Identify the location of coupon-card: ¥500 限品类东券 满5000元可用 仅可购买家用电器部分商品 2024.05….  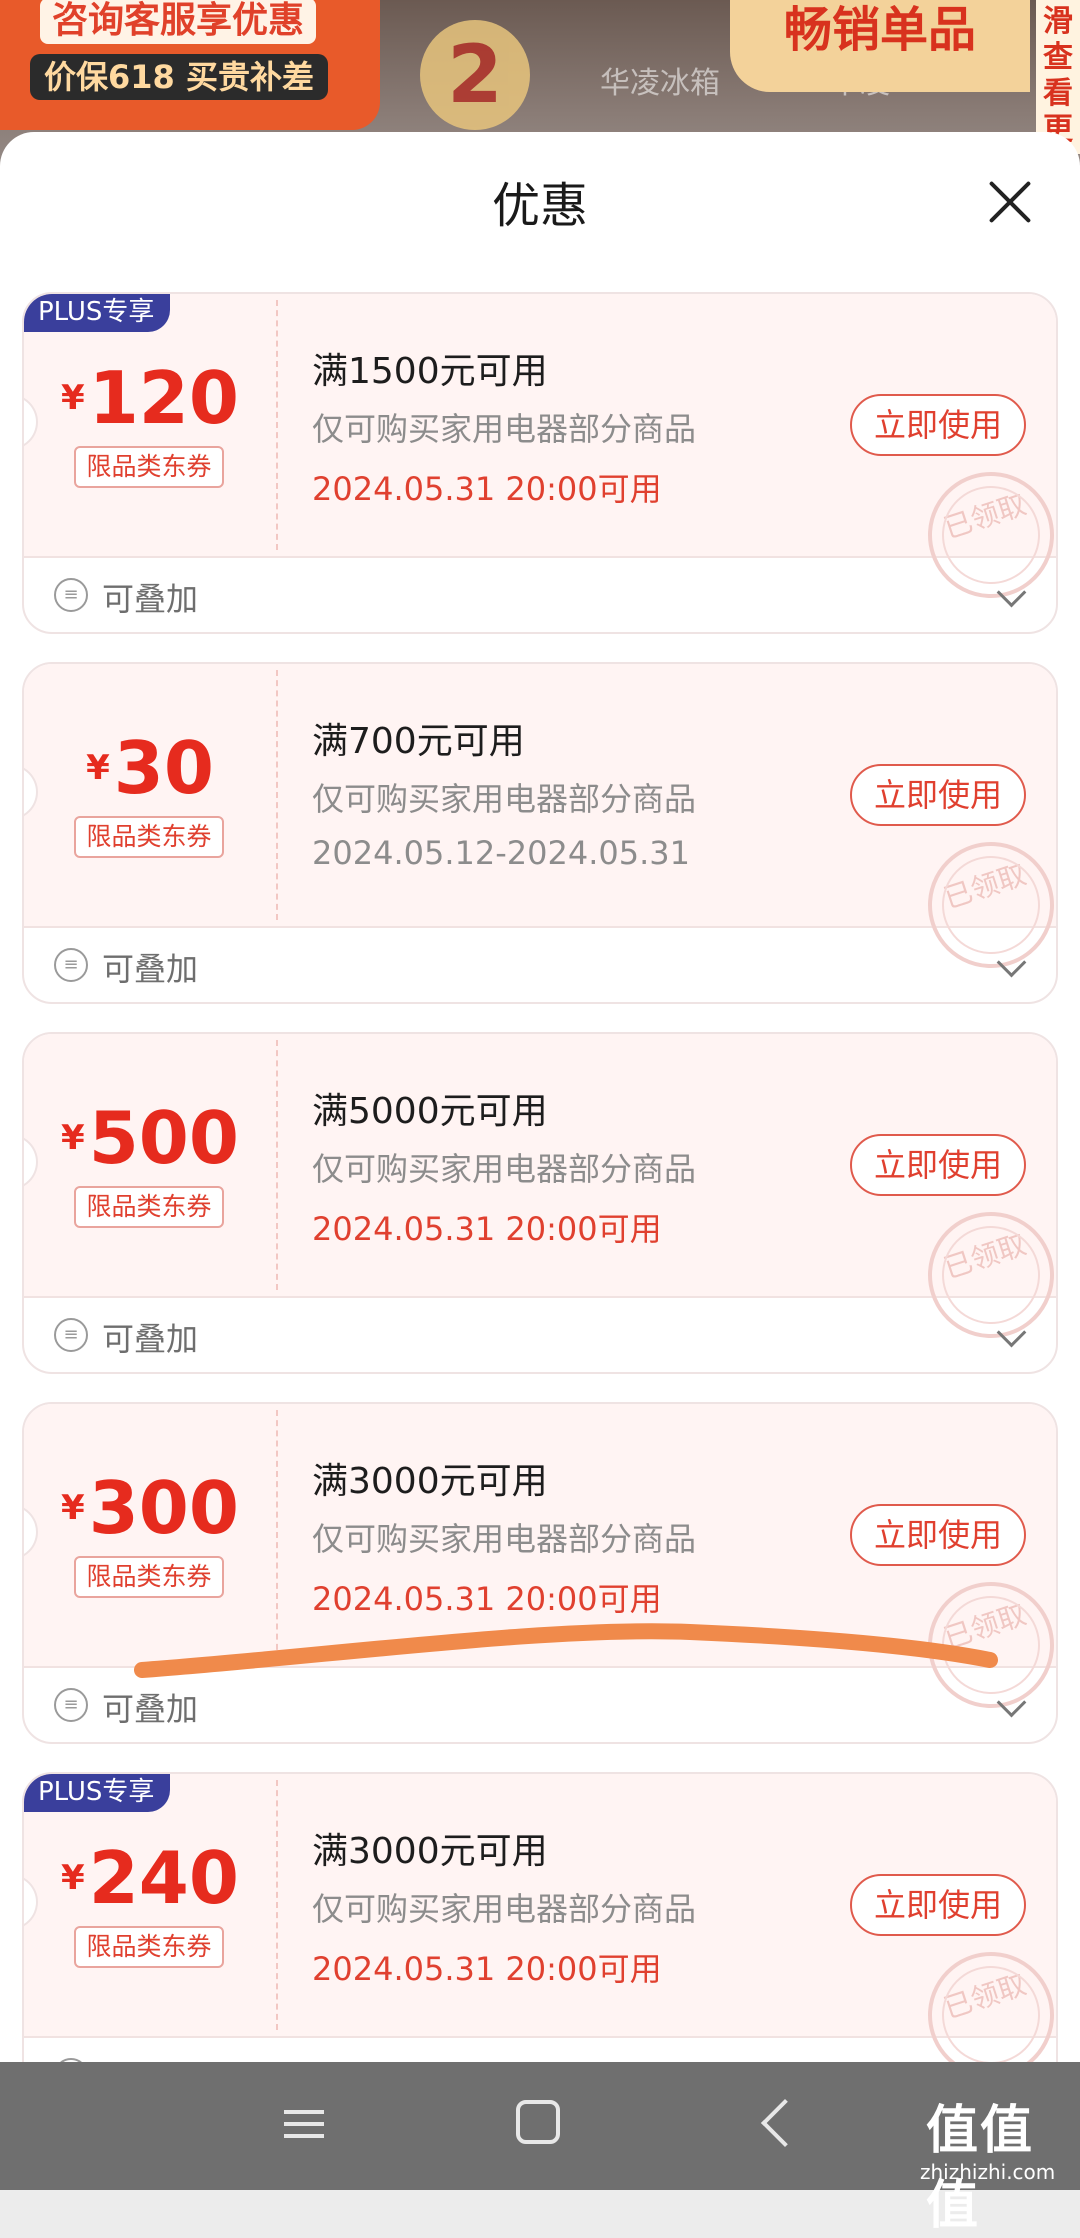
(540, 1203).